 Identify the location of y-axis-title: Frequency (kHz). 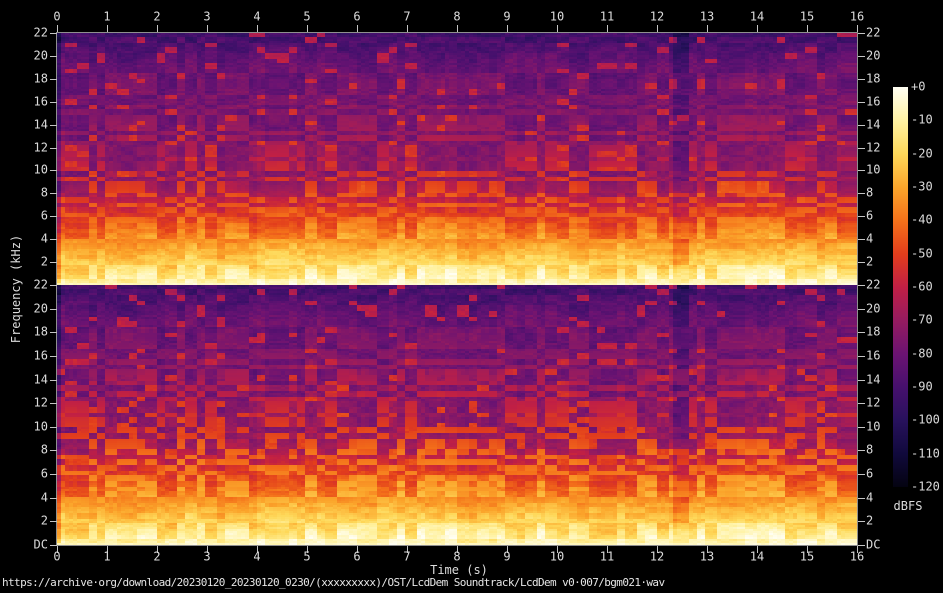
(16, 289).